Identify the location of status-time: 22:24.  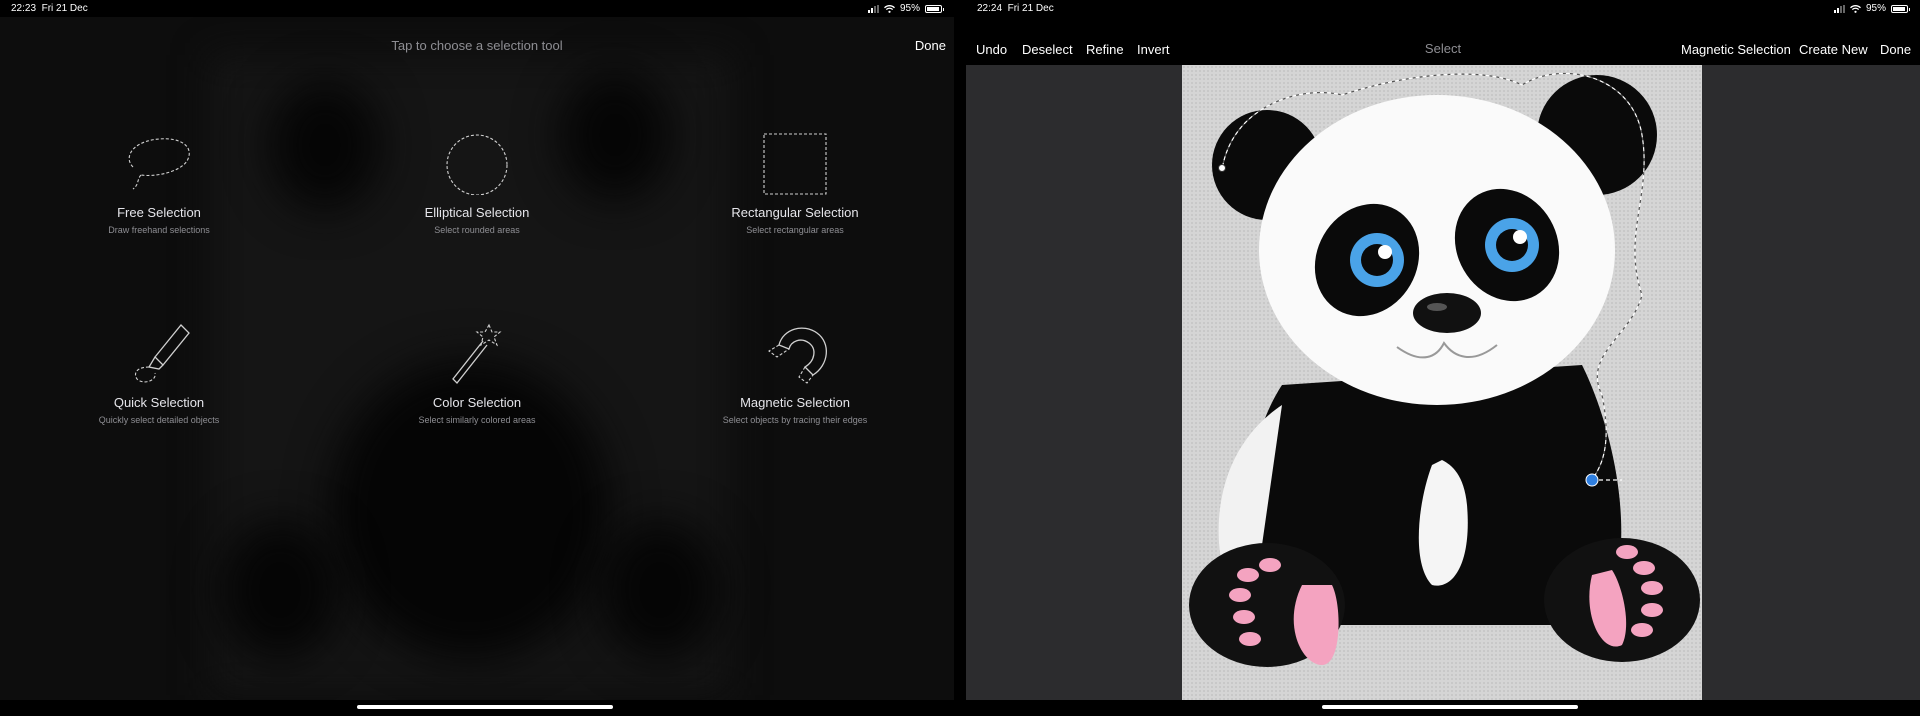
(990, 8).